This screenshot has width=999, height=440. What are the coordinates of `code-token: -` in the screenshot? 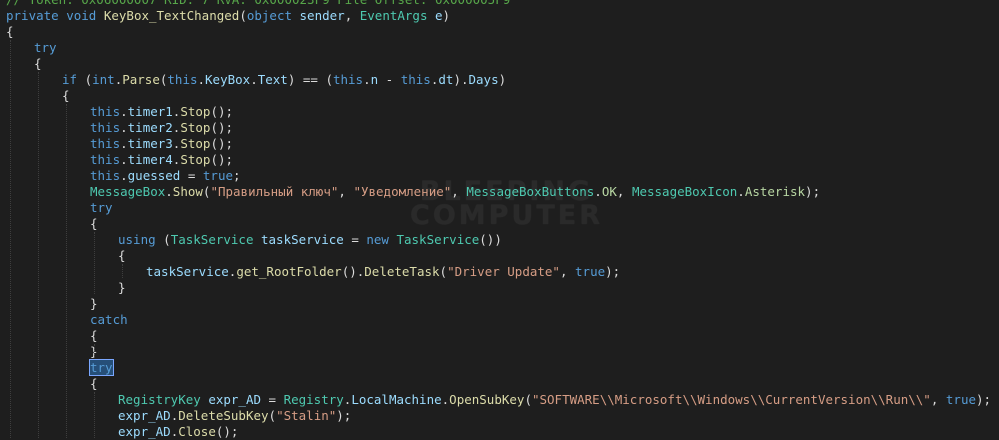 It's located at (389, 79).